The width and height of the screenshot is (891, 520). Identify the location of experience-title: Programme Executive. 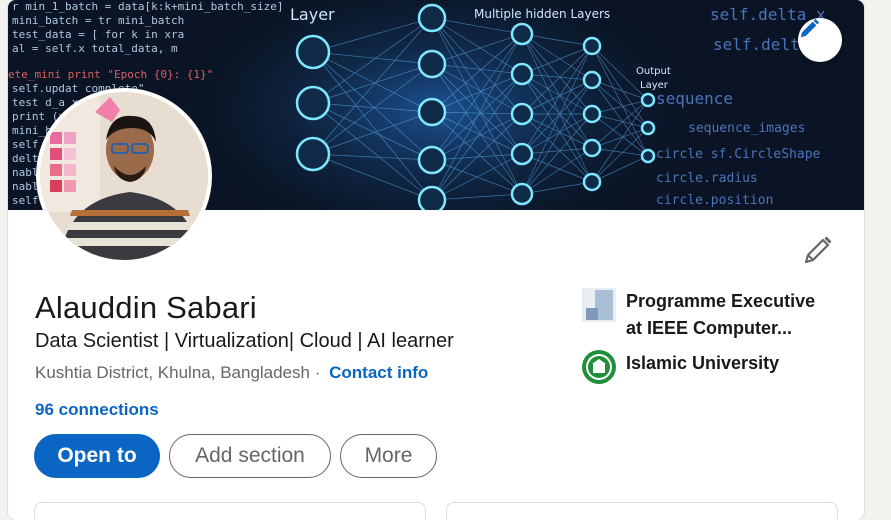
(721, 301).